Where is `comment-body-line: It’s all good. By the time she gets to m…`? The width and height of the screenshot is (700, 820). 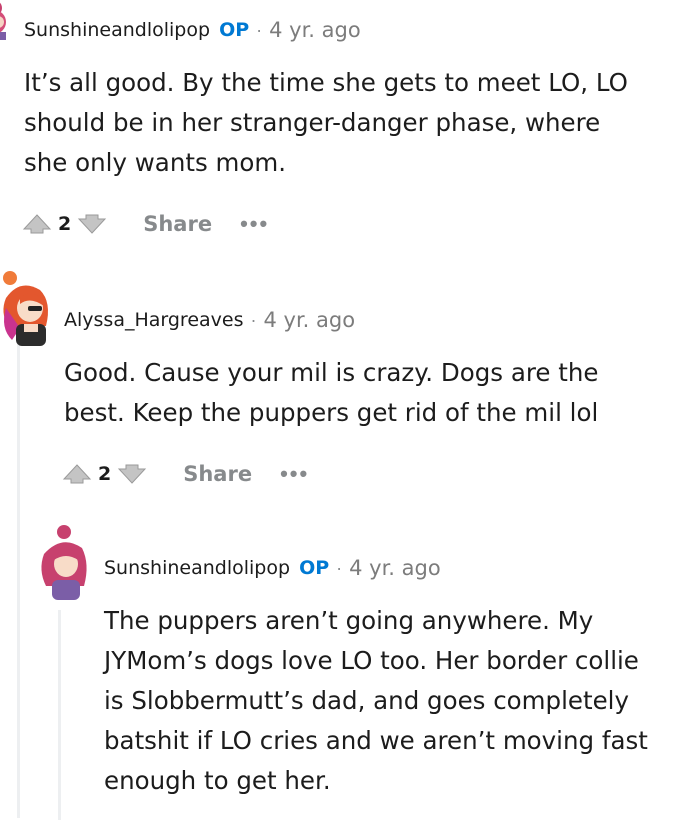 comment-body-line: It’s all good. By the time she gets to m… is located at coordinates (326, 82).